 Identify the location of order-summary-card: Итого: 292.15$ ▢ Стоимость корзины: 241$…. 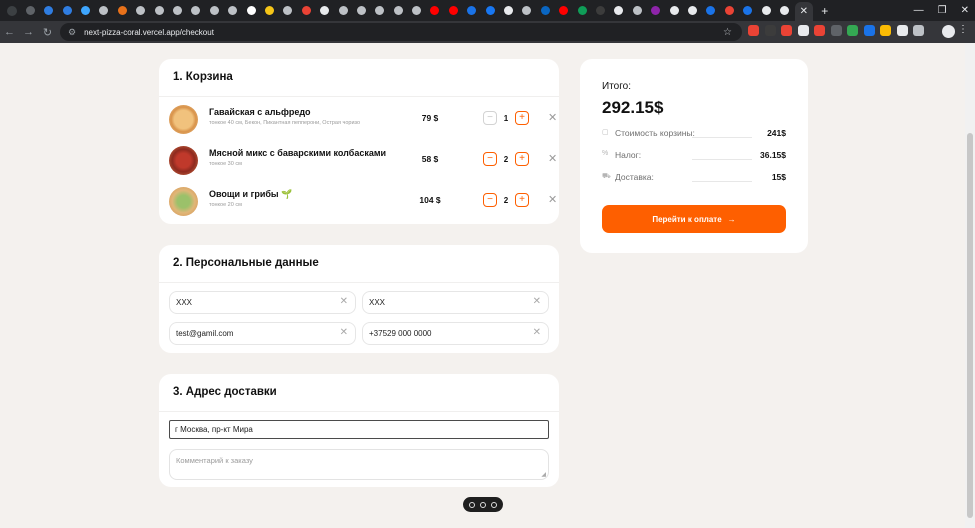
(694, 156).